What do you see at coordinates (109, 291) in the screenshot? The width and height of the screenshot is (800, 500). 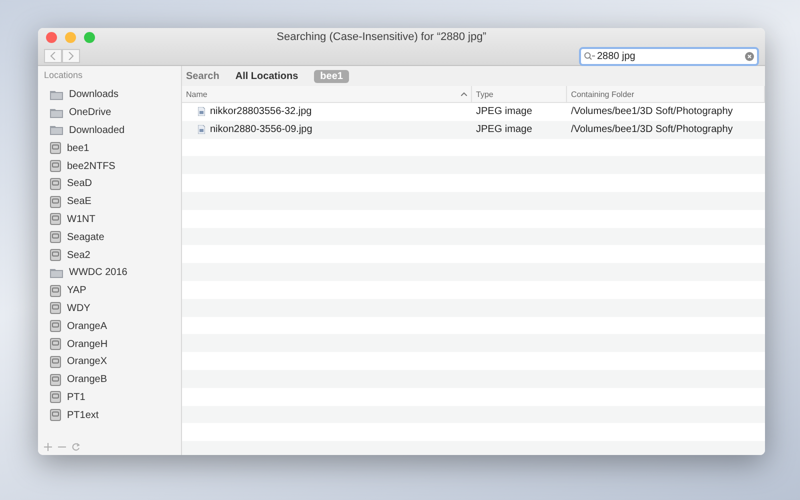 I see `sidebar-item: YAP` at bounding box center [109, 291].